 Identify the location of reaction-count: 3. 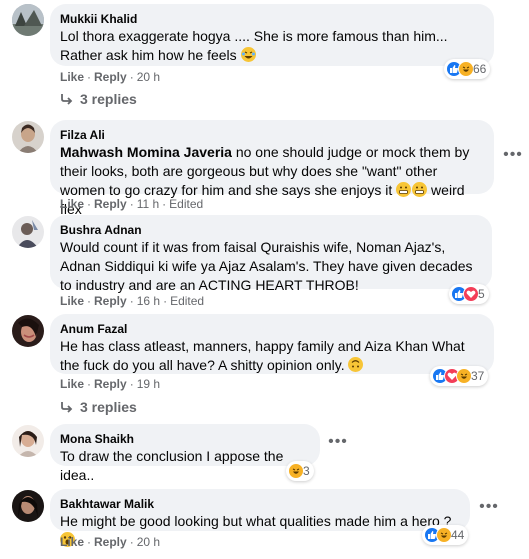
(306, 471).